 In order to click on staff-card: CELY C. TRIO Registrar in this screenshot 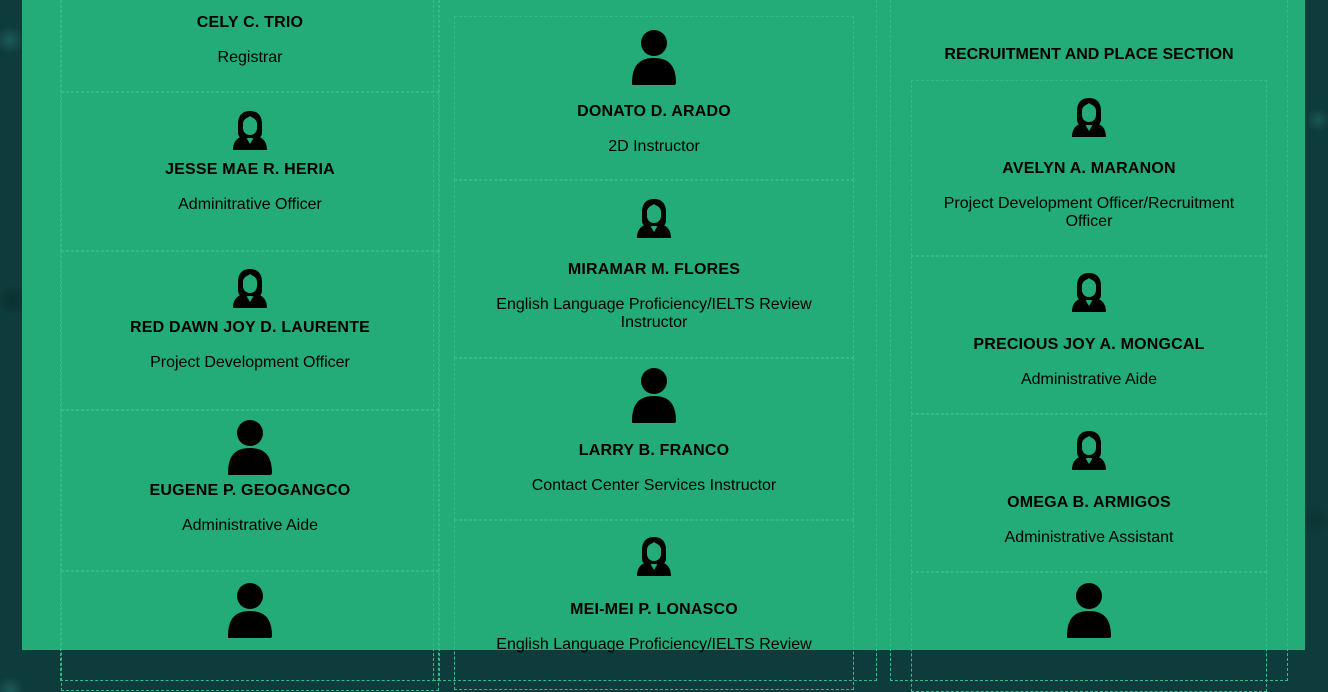, I will do `click(250, 46)`.